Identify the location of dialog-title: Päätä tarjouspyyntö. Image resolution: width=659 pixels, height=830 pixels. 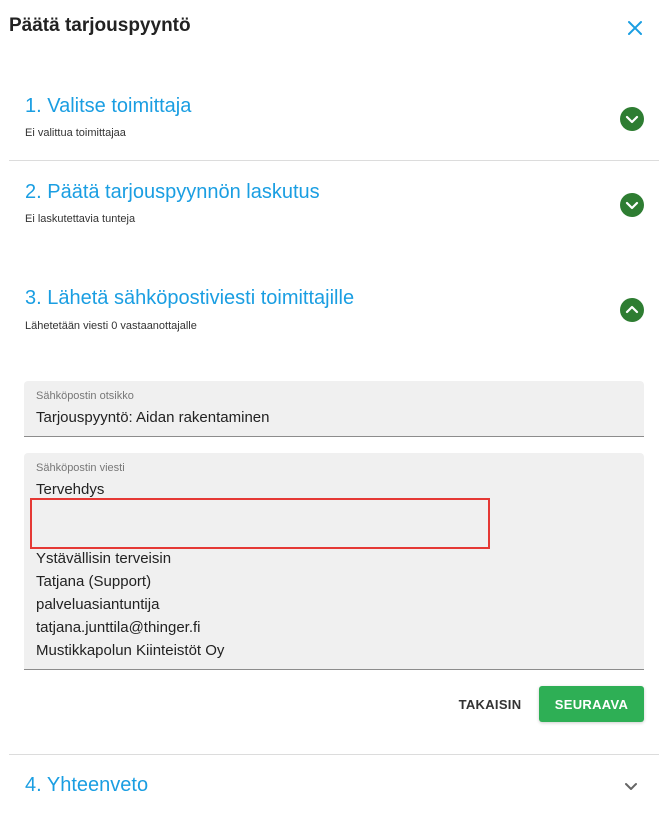
(100, 25).